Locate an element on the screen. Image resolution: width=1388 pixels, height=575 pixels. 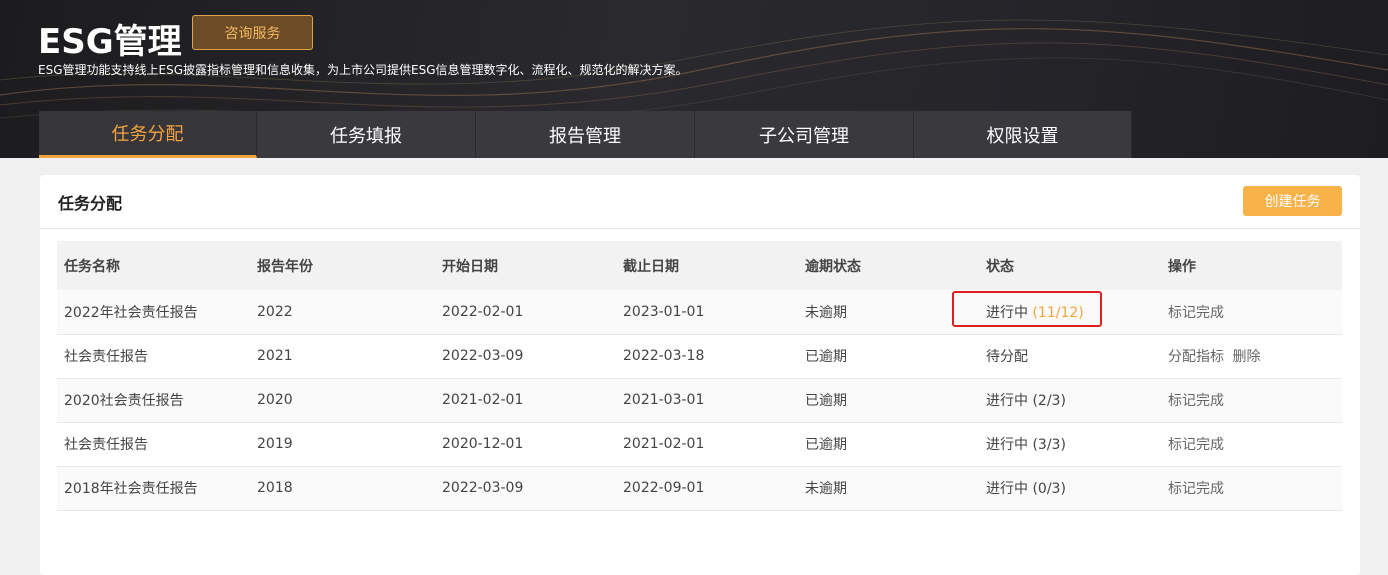
header-overdue-status: 逾期状态 is located at coordinates (888, 265).